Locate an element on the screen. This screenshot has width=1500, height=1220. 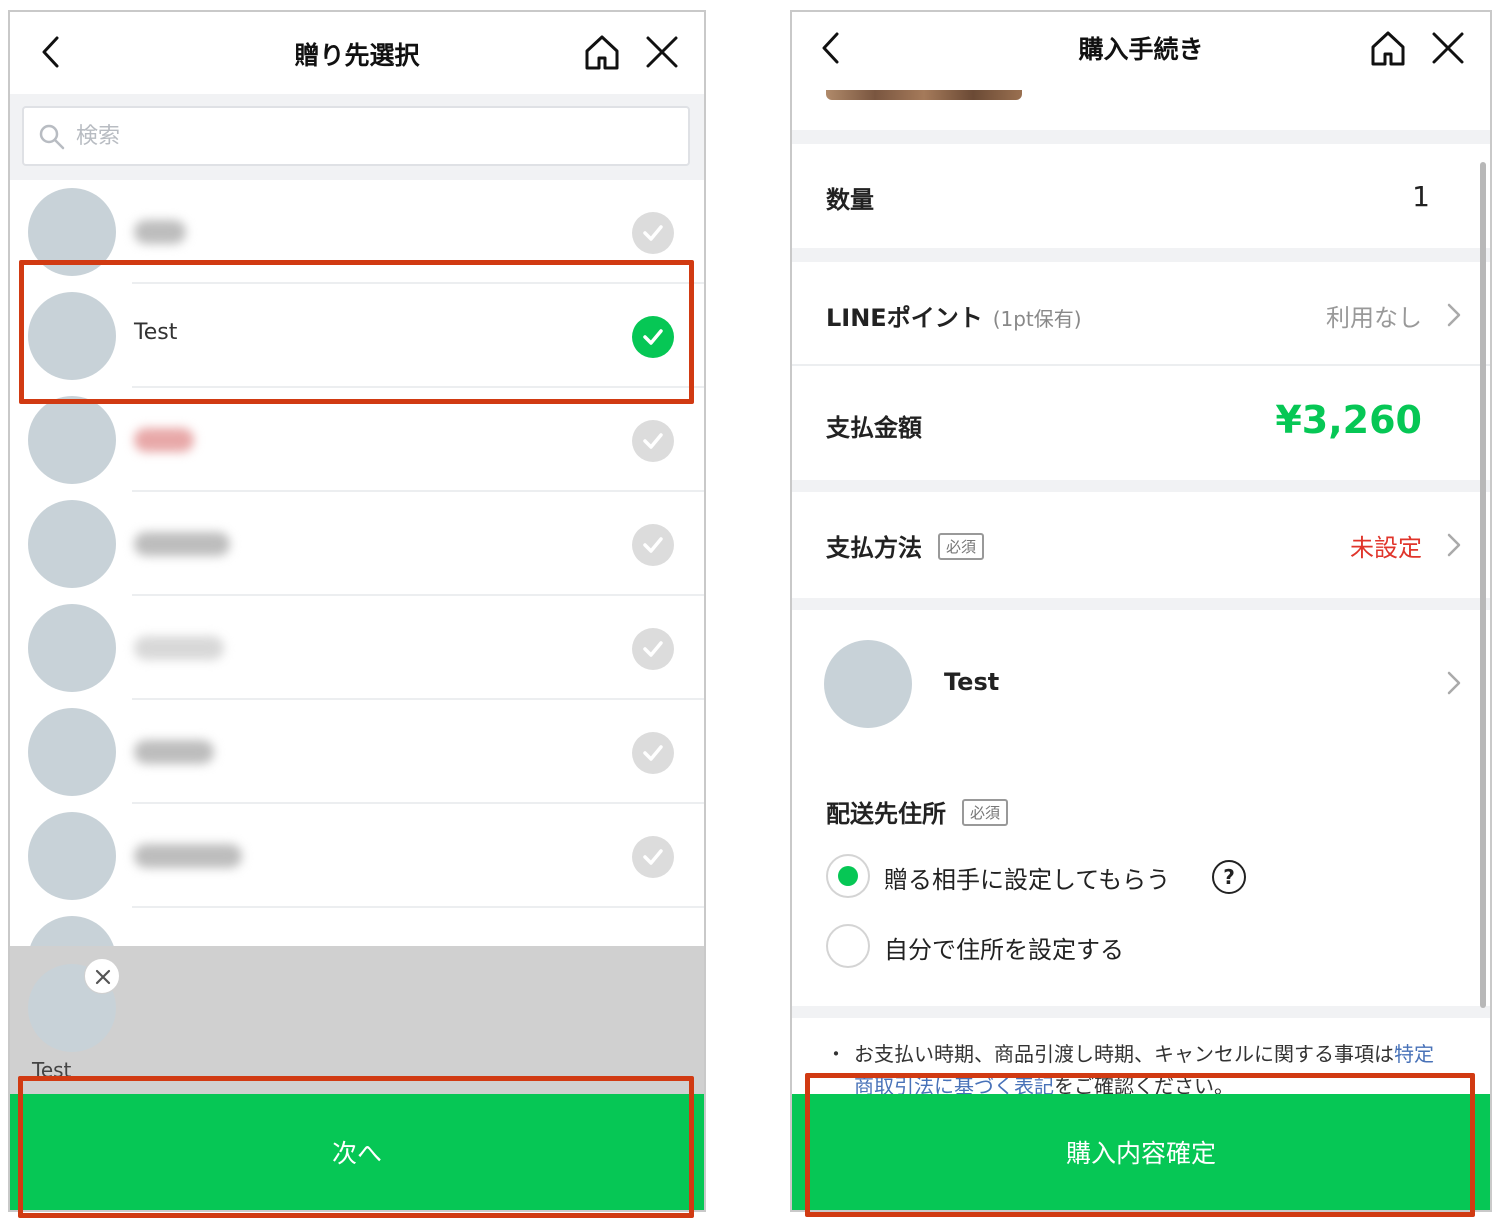
scrollbar is located at coordinates (1483, 585).